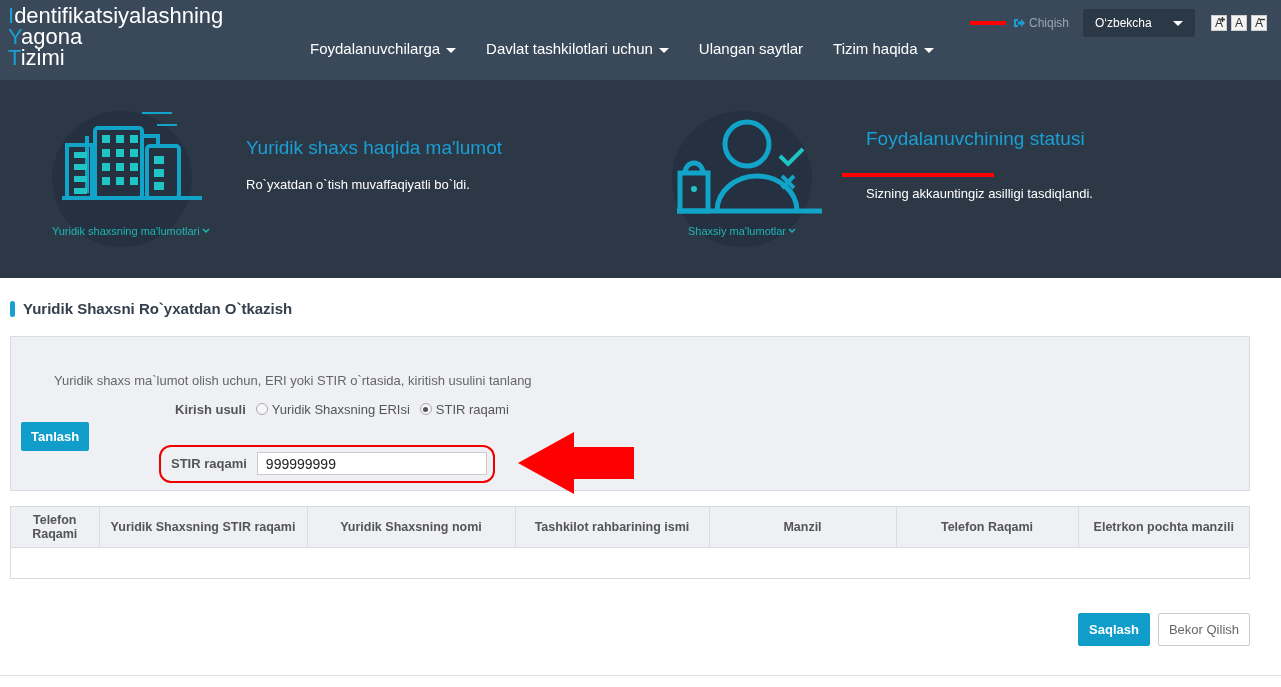 The height and width of the screenshot is (687, 1281). What do you see at coordinates (1262, 19) in the screenshot?
I see `minus-icon` at bounding box center [1262, 19].